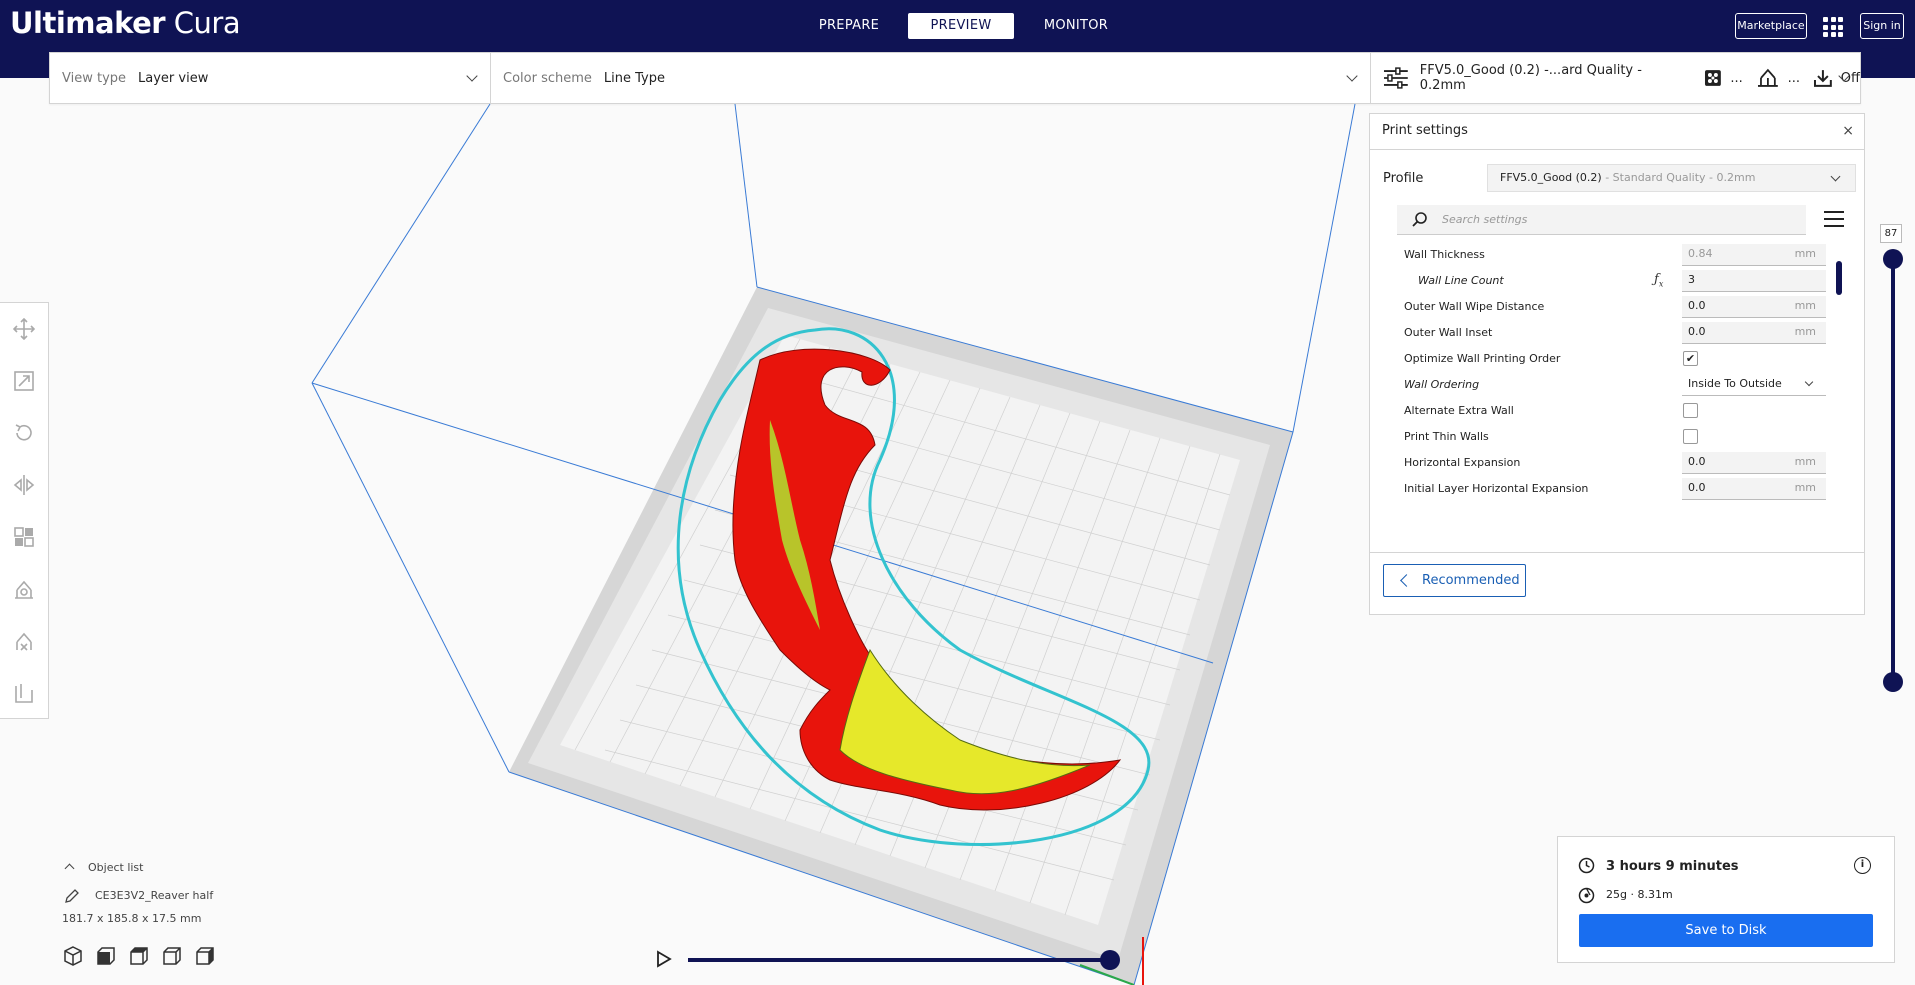 The height and width of the screenshot is (985, 1915). Describe the element at coordinates (1893, 259) in the screenshot. I see `layer-slider-upper-handle` at that location.